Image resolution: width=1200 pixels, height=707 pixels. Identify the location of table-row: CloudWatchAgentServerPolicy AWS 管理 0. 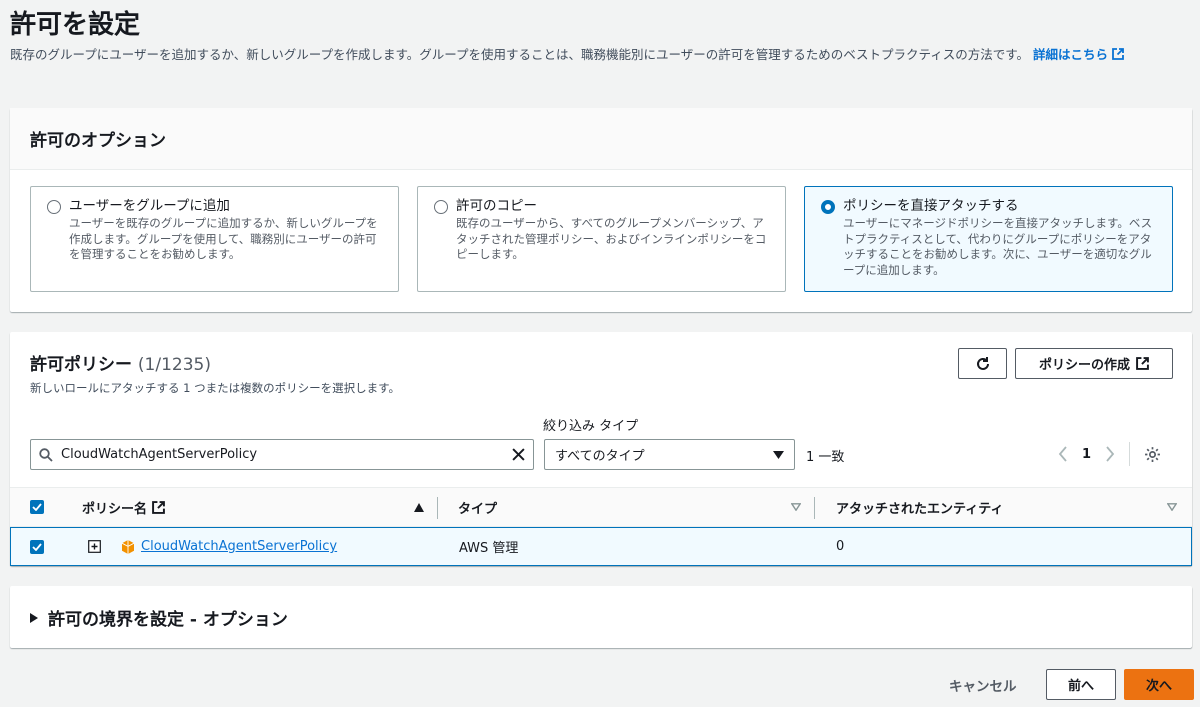
(601, 546).